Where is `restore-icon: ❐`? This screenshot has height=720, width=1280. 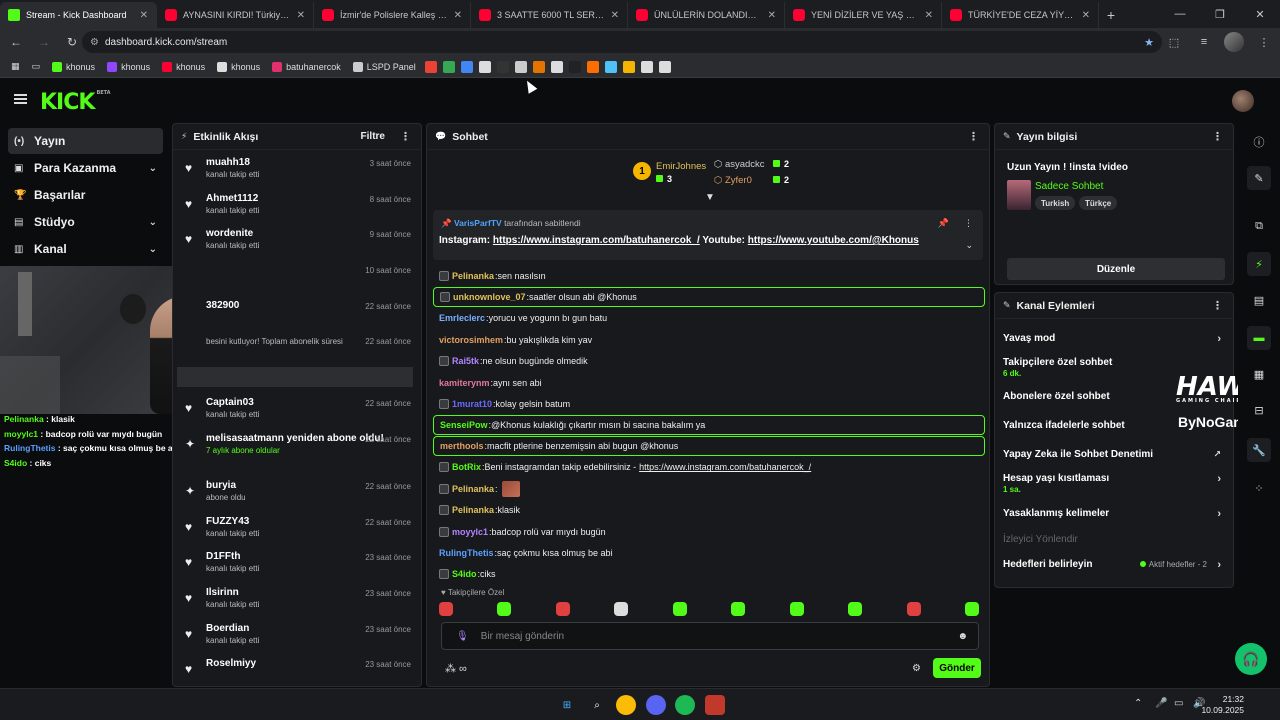 restore-icon: ❐ is located at coordinates (1220, 14).